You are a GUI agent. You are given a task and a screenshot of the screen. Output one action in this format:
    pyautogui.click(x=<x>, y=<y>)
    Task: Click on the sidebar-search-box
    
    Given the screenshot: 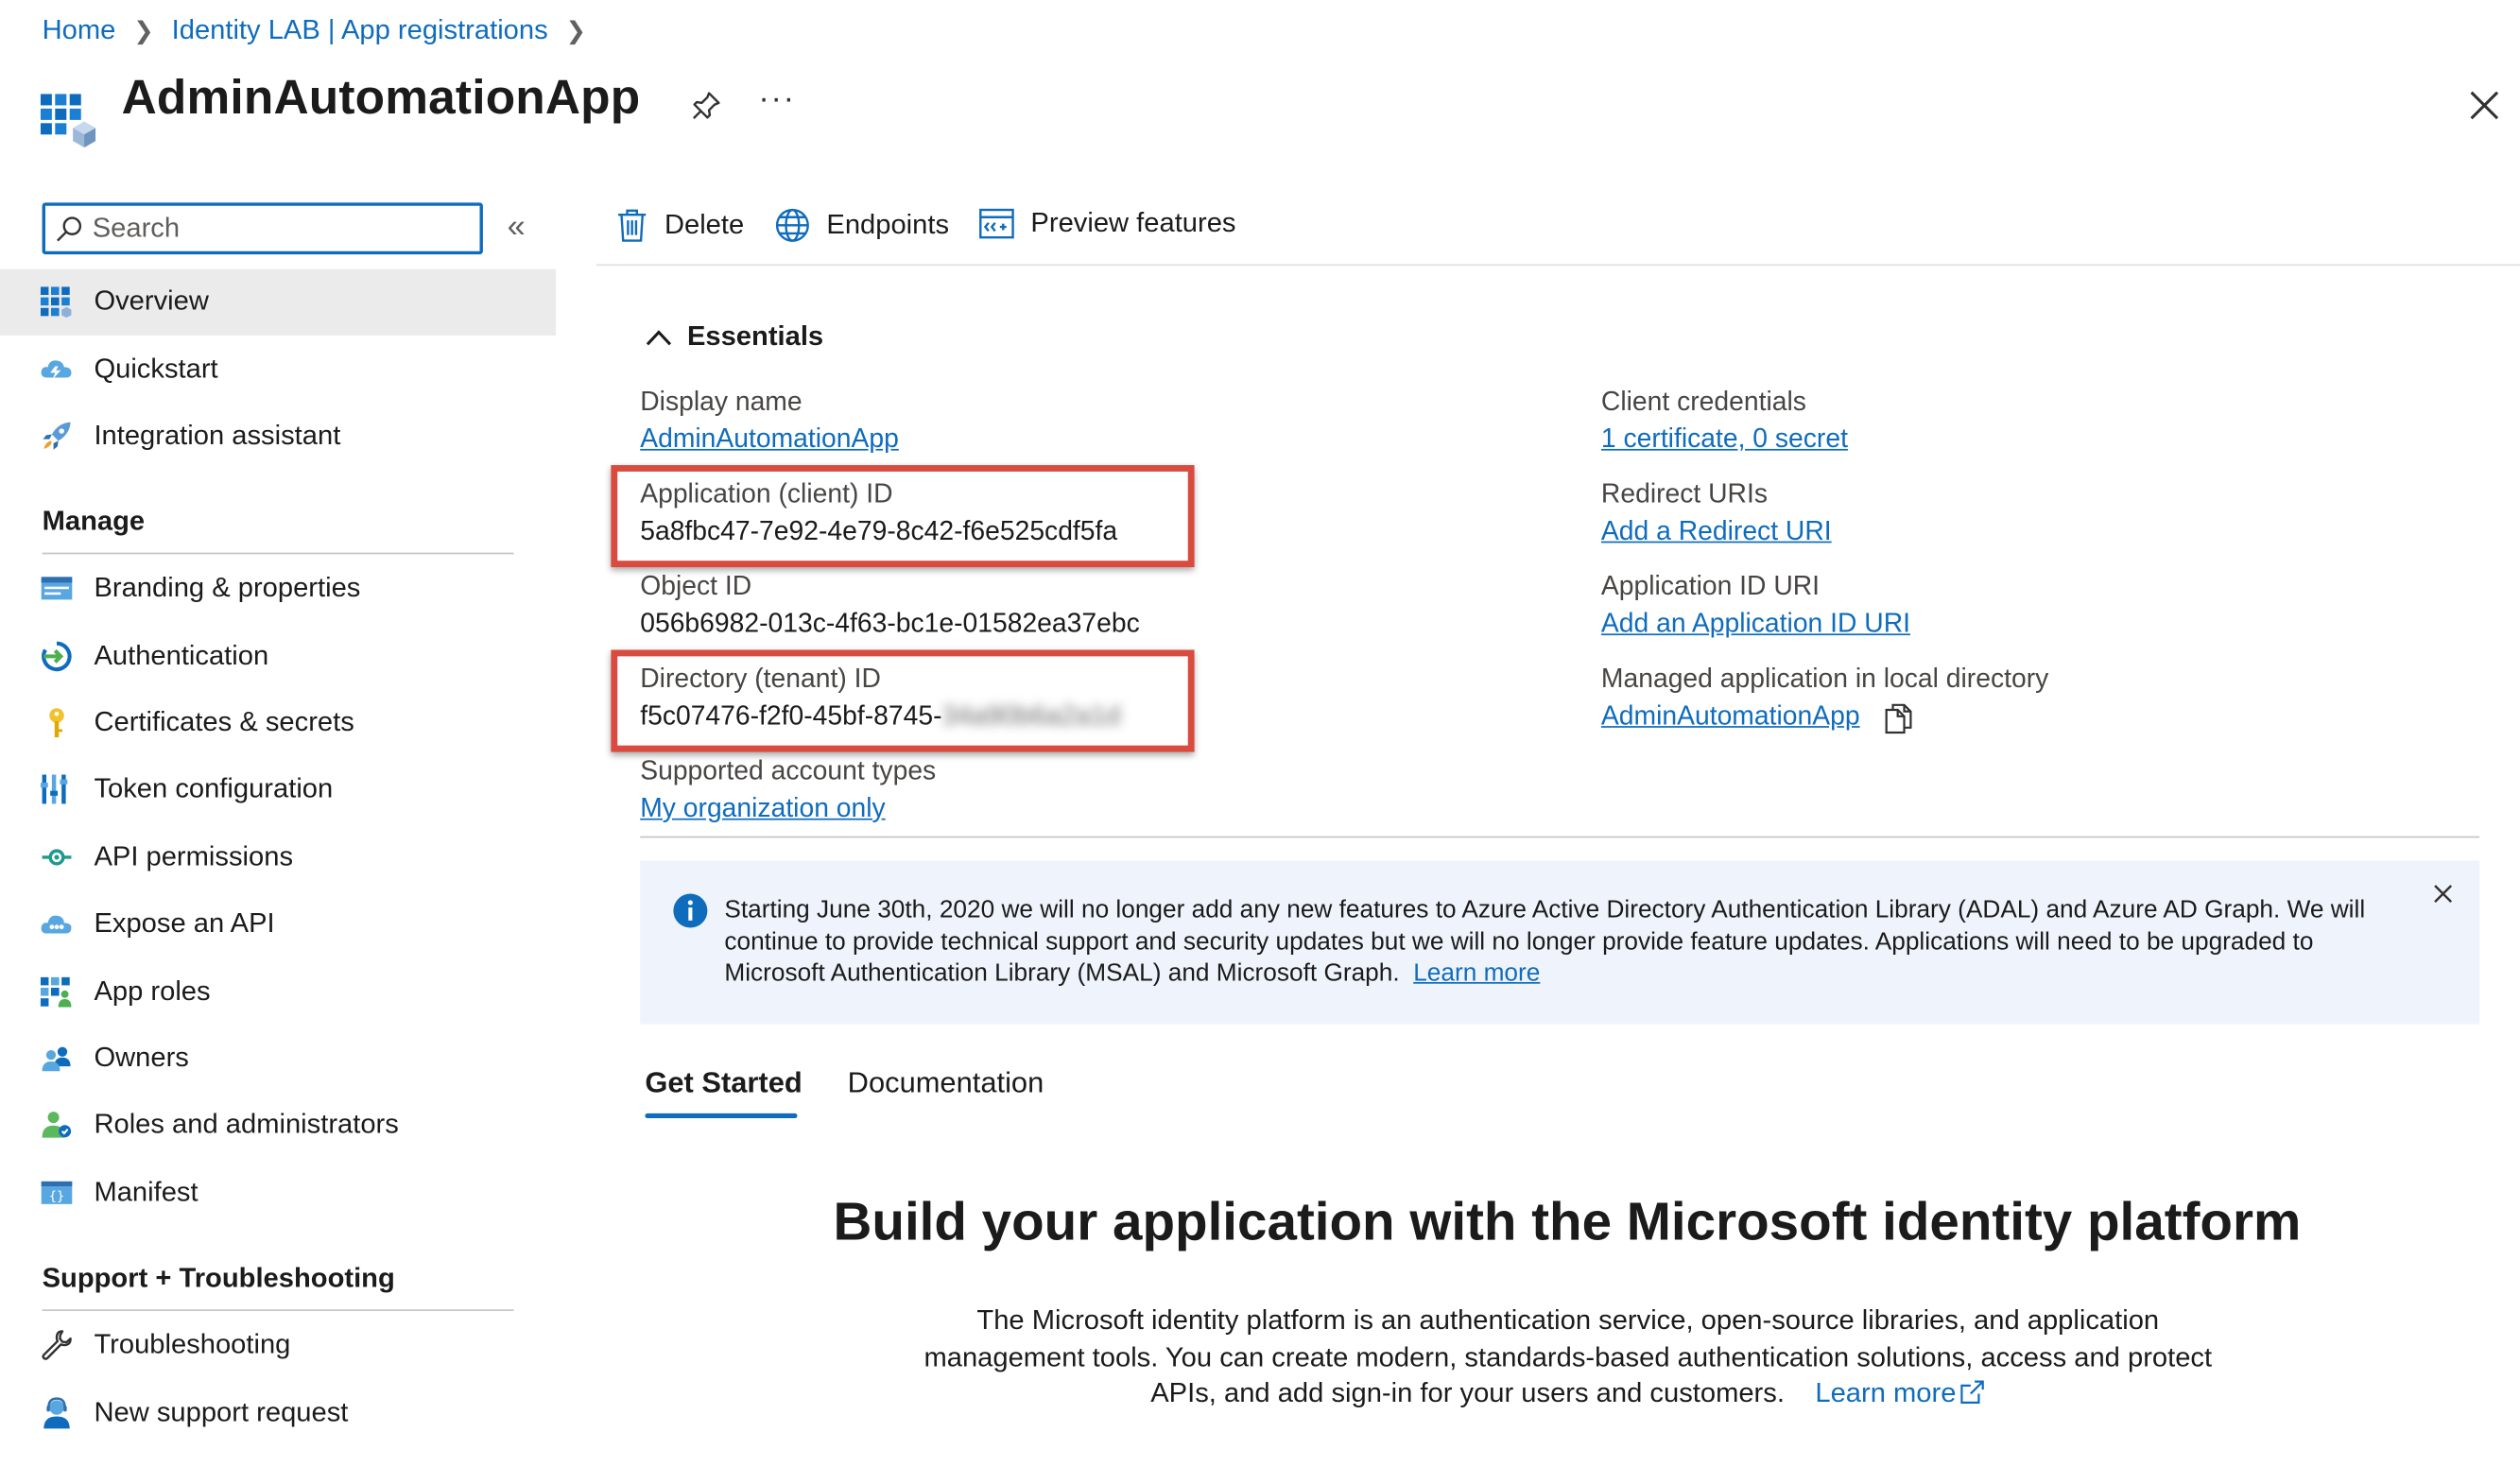 What is the action you would take?
    pyautogui.click(x=262, y=228)
    